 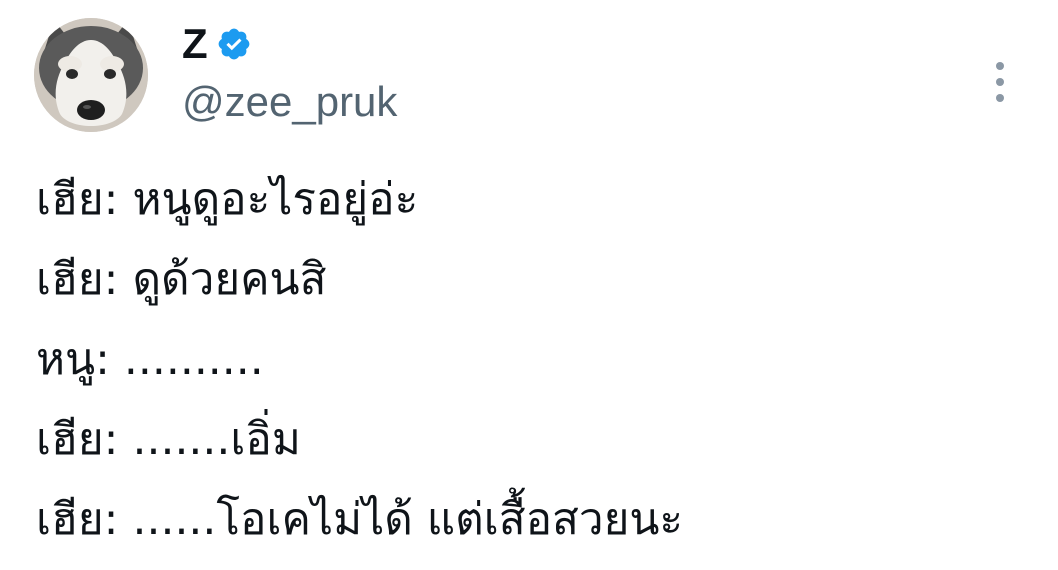 I want to click on display-name: Z, so click(x=195, y=44).